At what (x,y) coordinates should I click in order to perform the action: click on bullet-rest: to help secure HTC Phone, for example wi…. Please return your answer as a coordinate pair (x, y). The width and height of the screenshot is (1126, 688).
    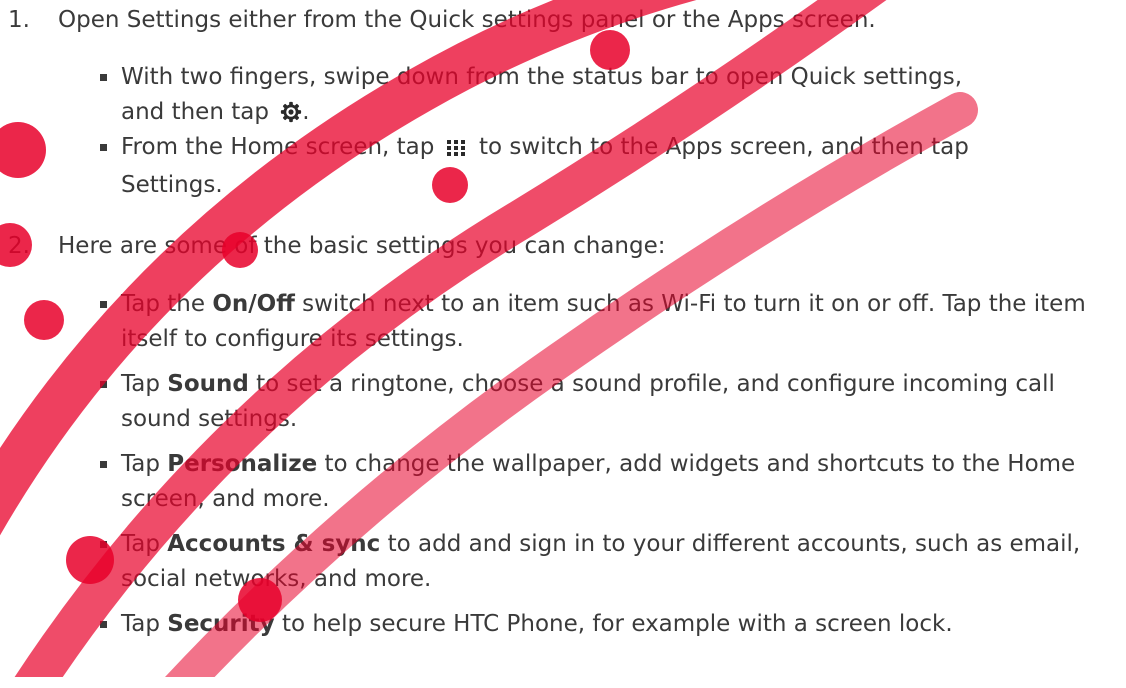
    Looking at the image, I should click on (617, 624).